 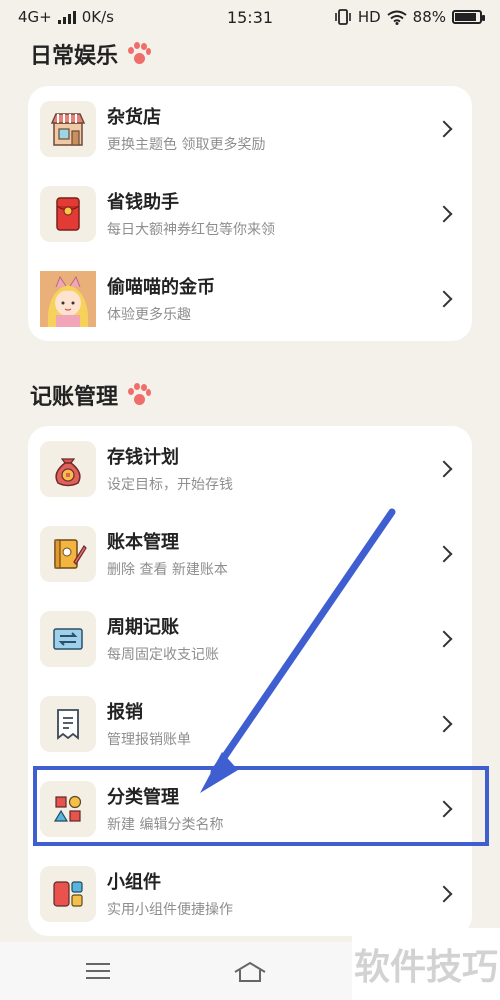 I want to click on battery-icon, so click(x=468, y=17).